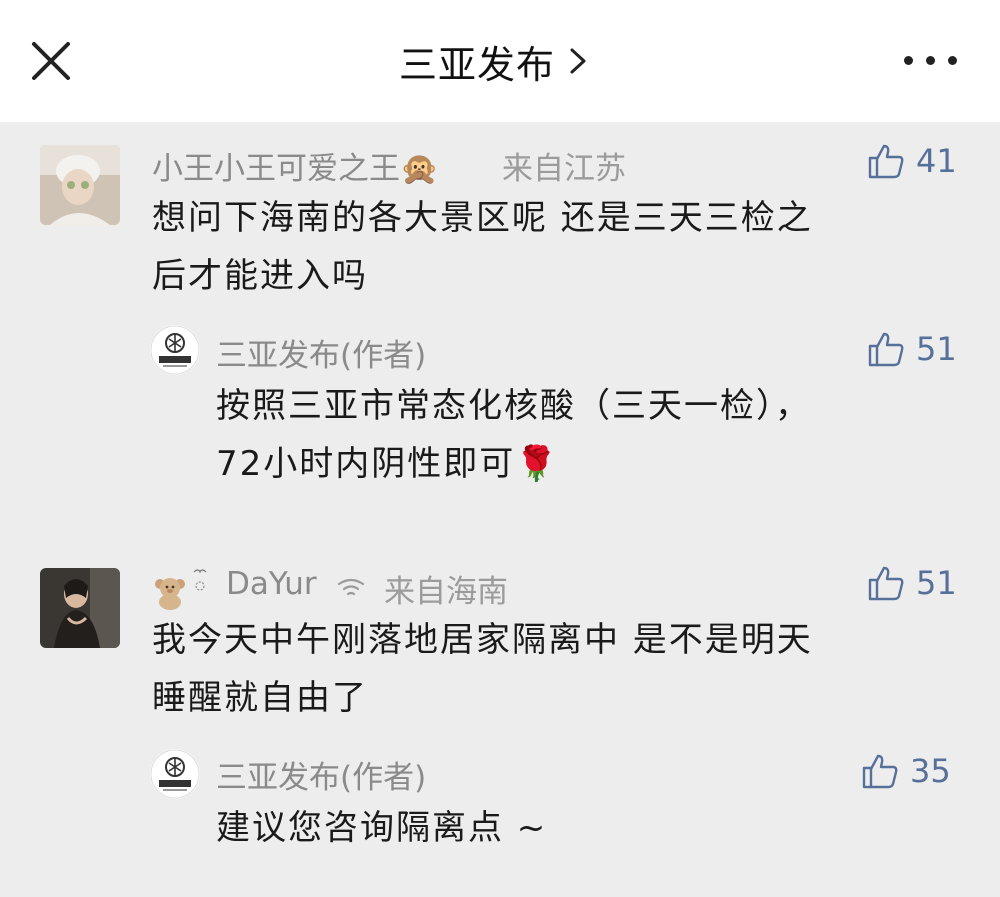  Describe the element at coordinates (295, 165) in the screenshot. I see `comment-nickname: 小王小王可爱之王🙊` at that location.